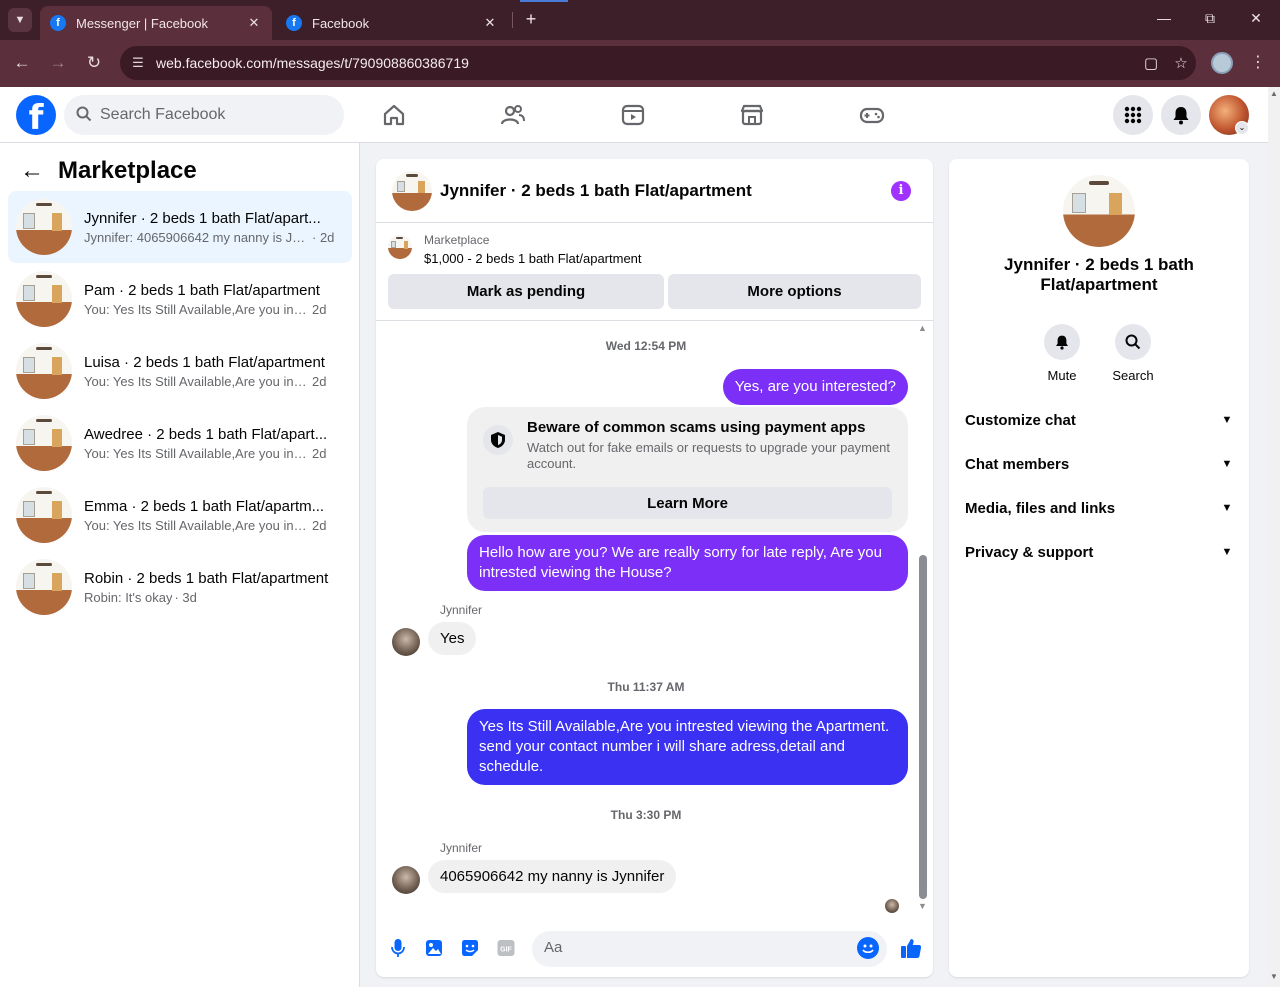 The width and height of the screenshot is (1280, 987). Describe the element at coordinates (461, 610) in the screenshot. I see `sender-name: Jynnifer` at that location.